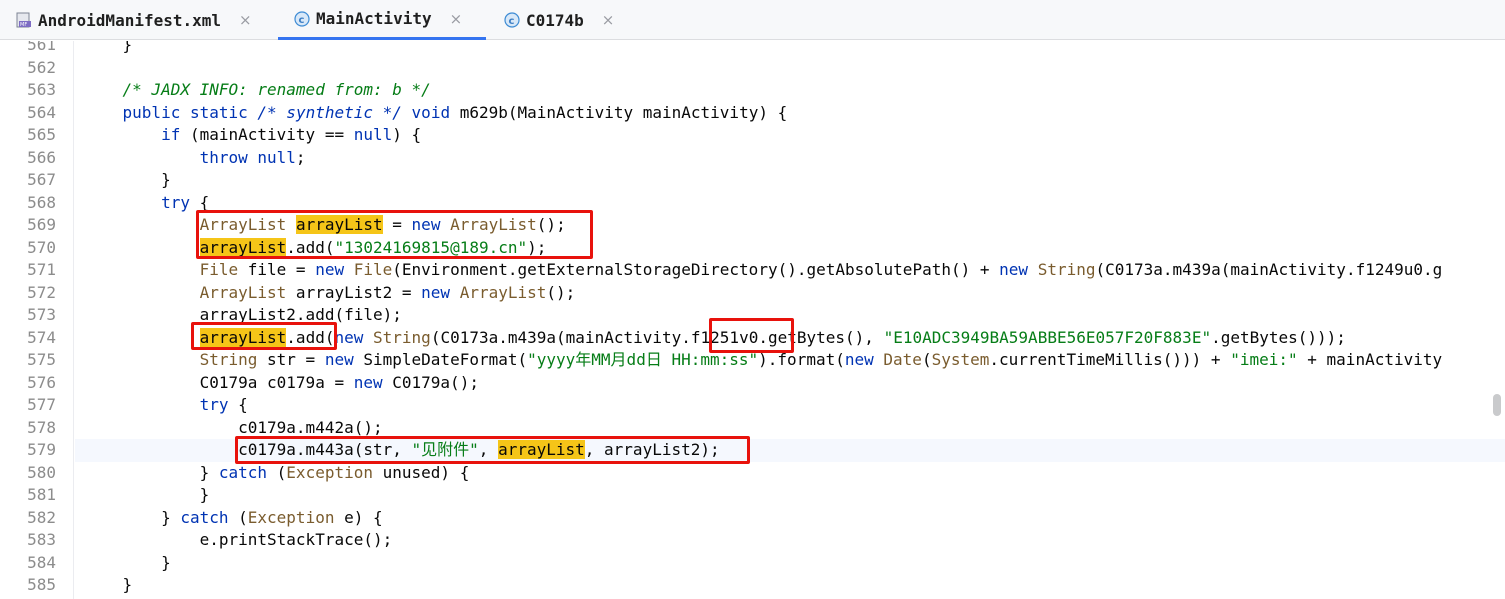 The width and height of the screenshot is (1505, 599). Describe the element at coordinates (41, 157) in the screenshot. I see `line-number: 566` at that location.